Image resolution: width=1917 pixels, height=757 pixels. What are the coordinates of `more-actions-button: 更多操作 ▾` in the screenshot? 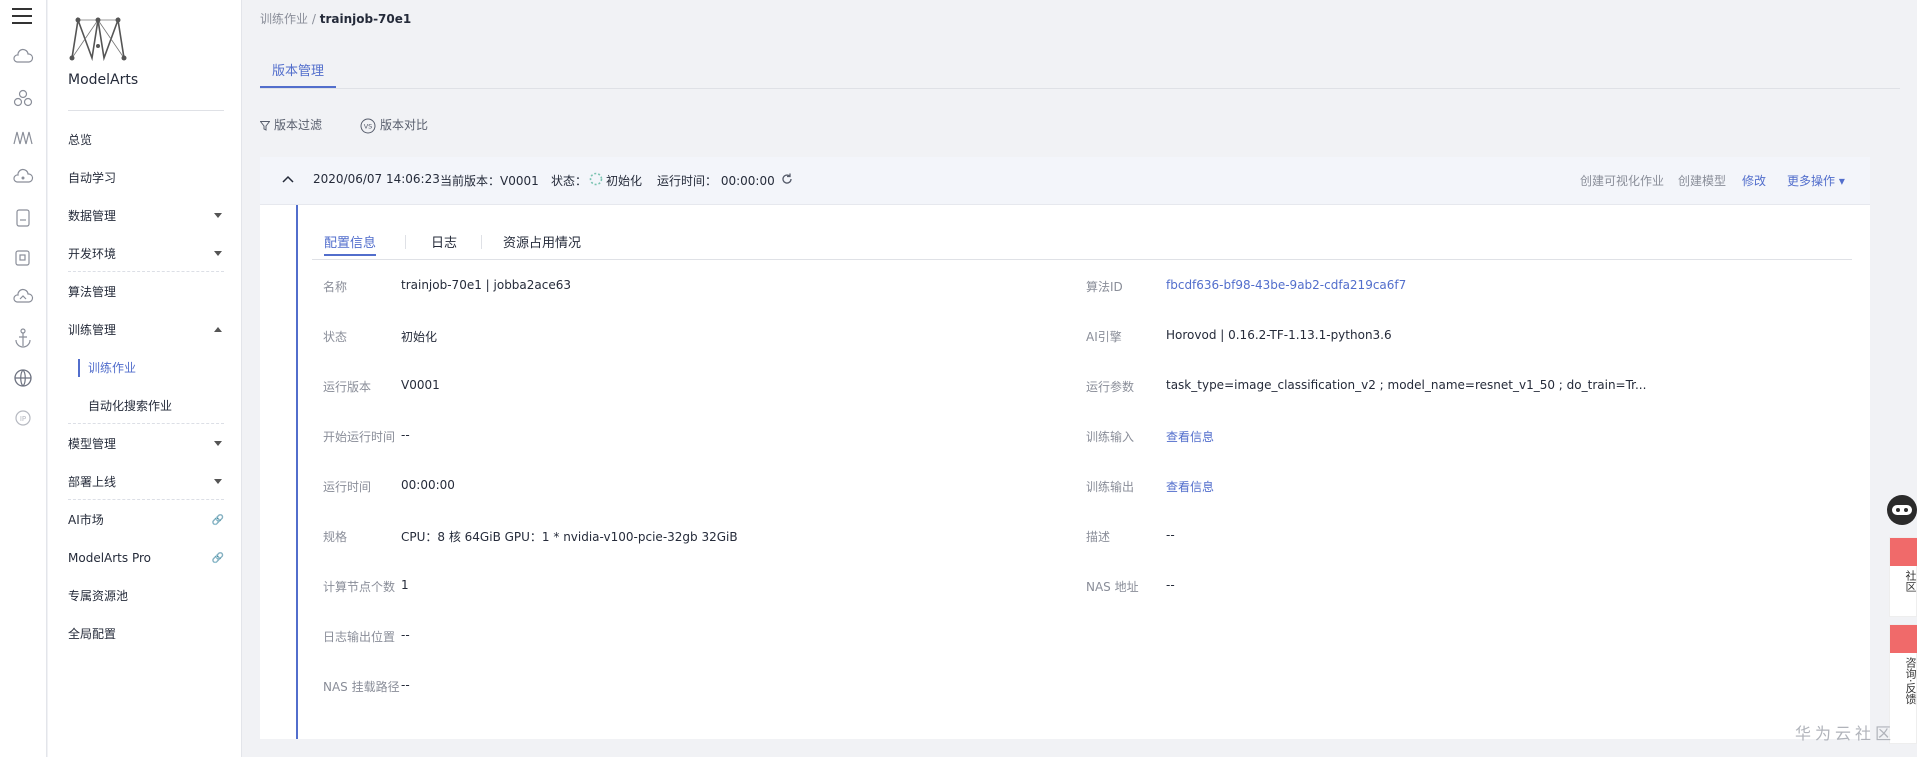 It's located at (1816, 180).